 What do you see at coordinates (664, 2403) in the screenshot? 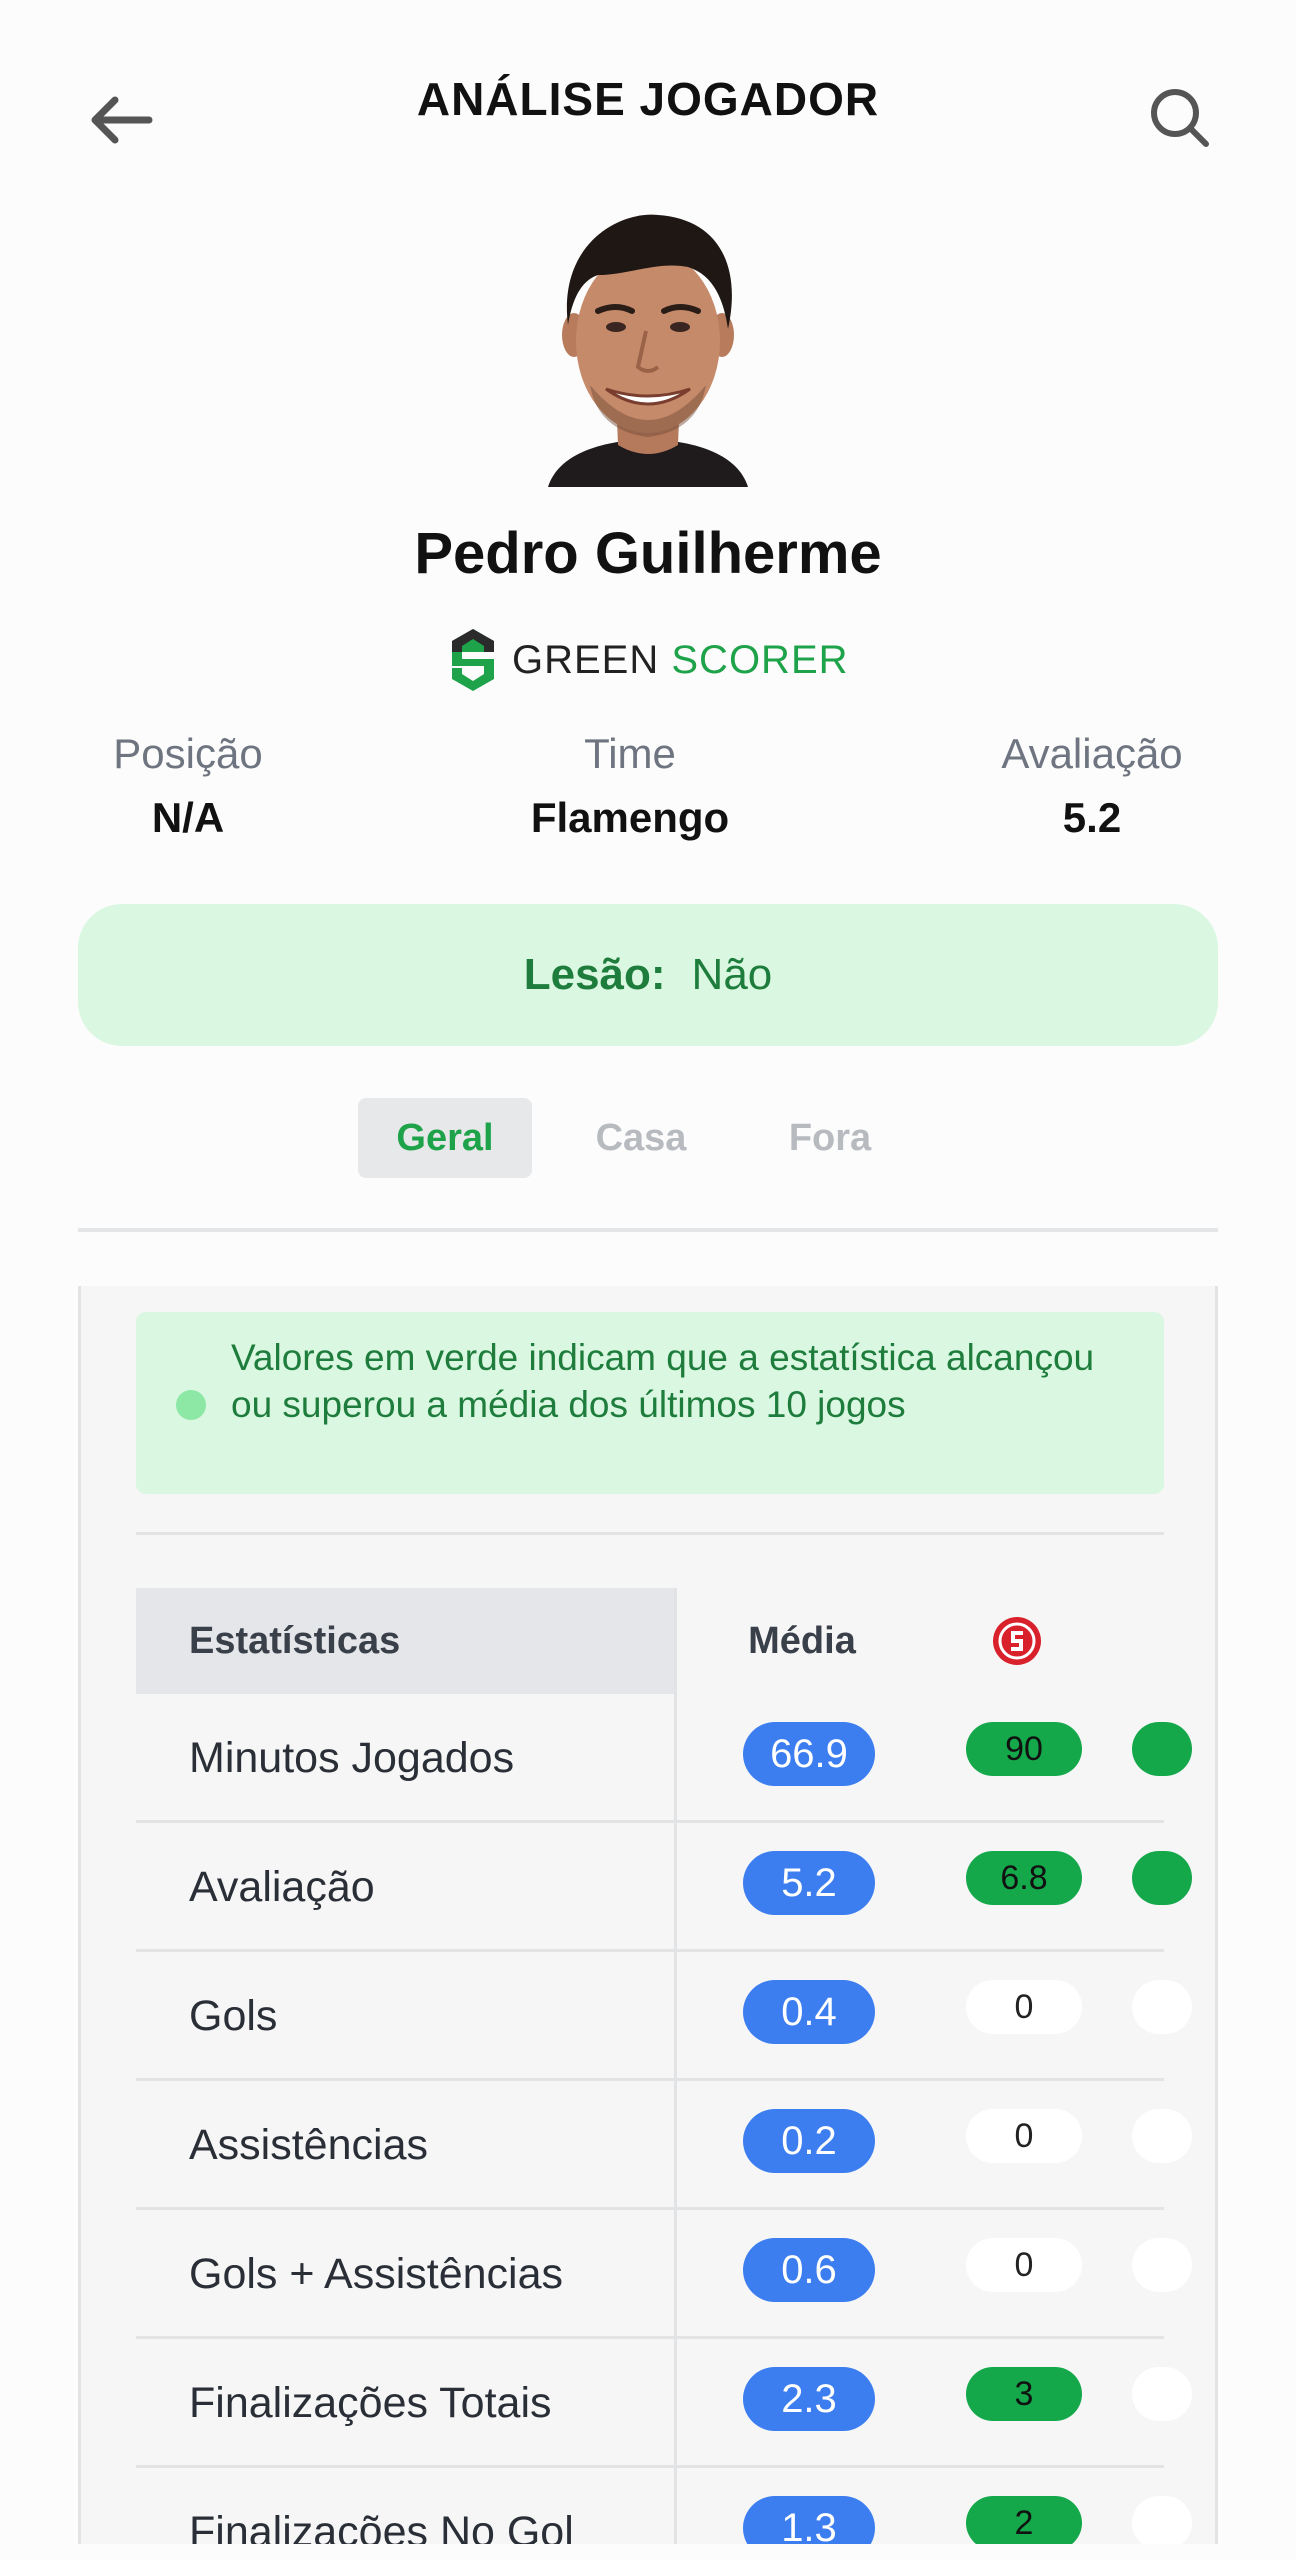
I see `table-row: Finalizações Totais 2.3 3` at bounding box center [664, 2403].